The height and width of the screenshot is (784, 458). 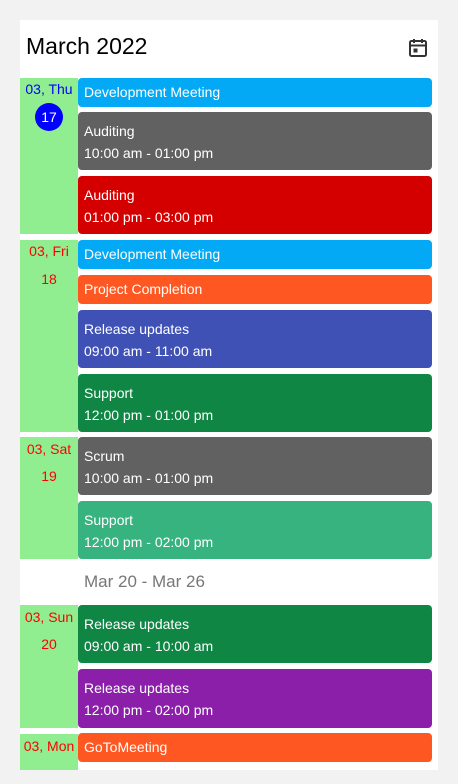 I want to click on event-title: GoToMeeting, so click(x=126, y=747).